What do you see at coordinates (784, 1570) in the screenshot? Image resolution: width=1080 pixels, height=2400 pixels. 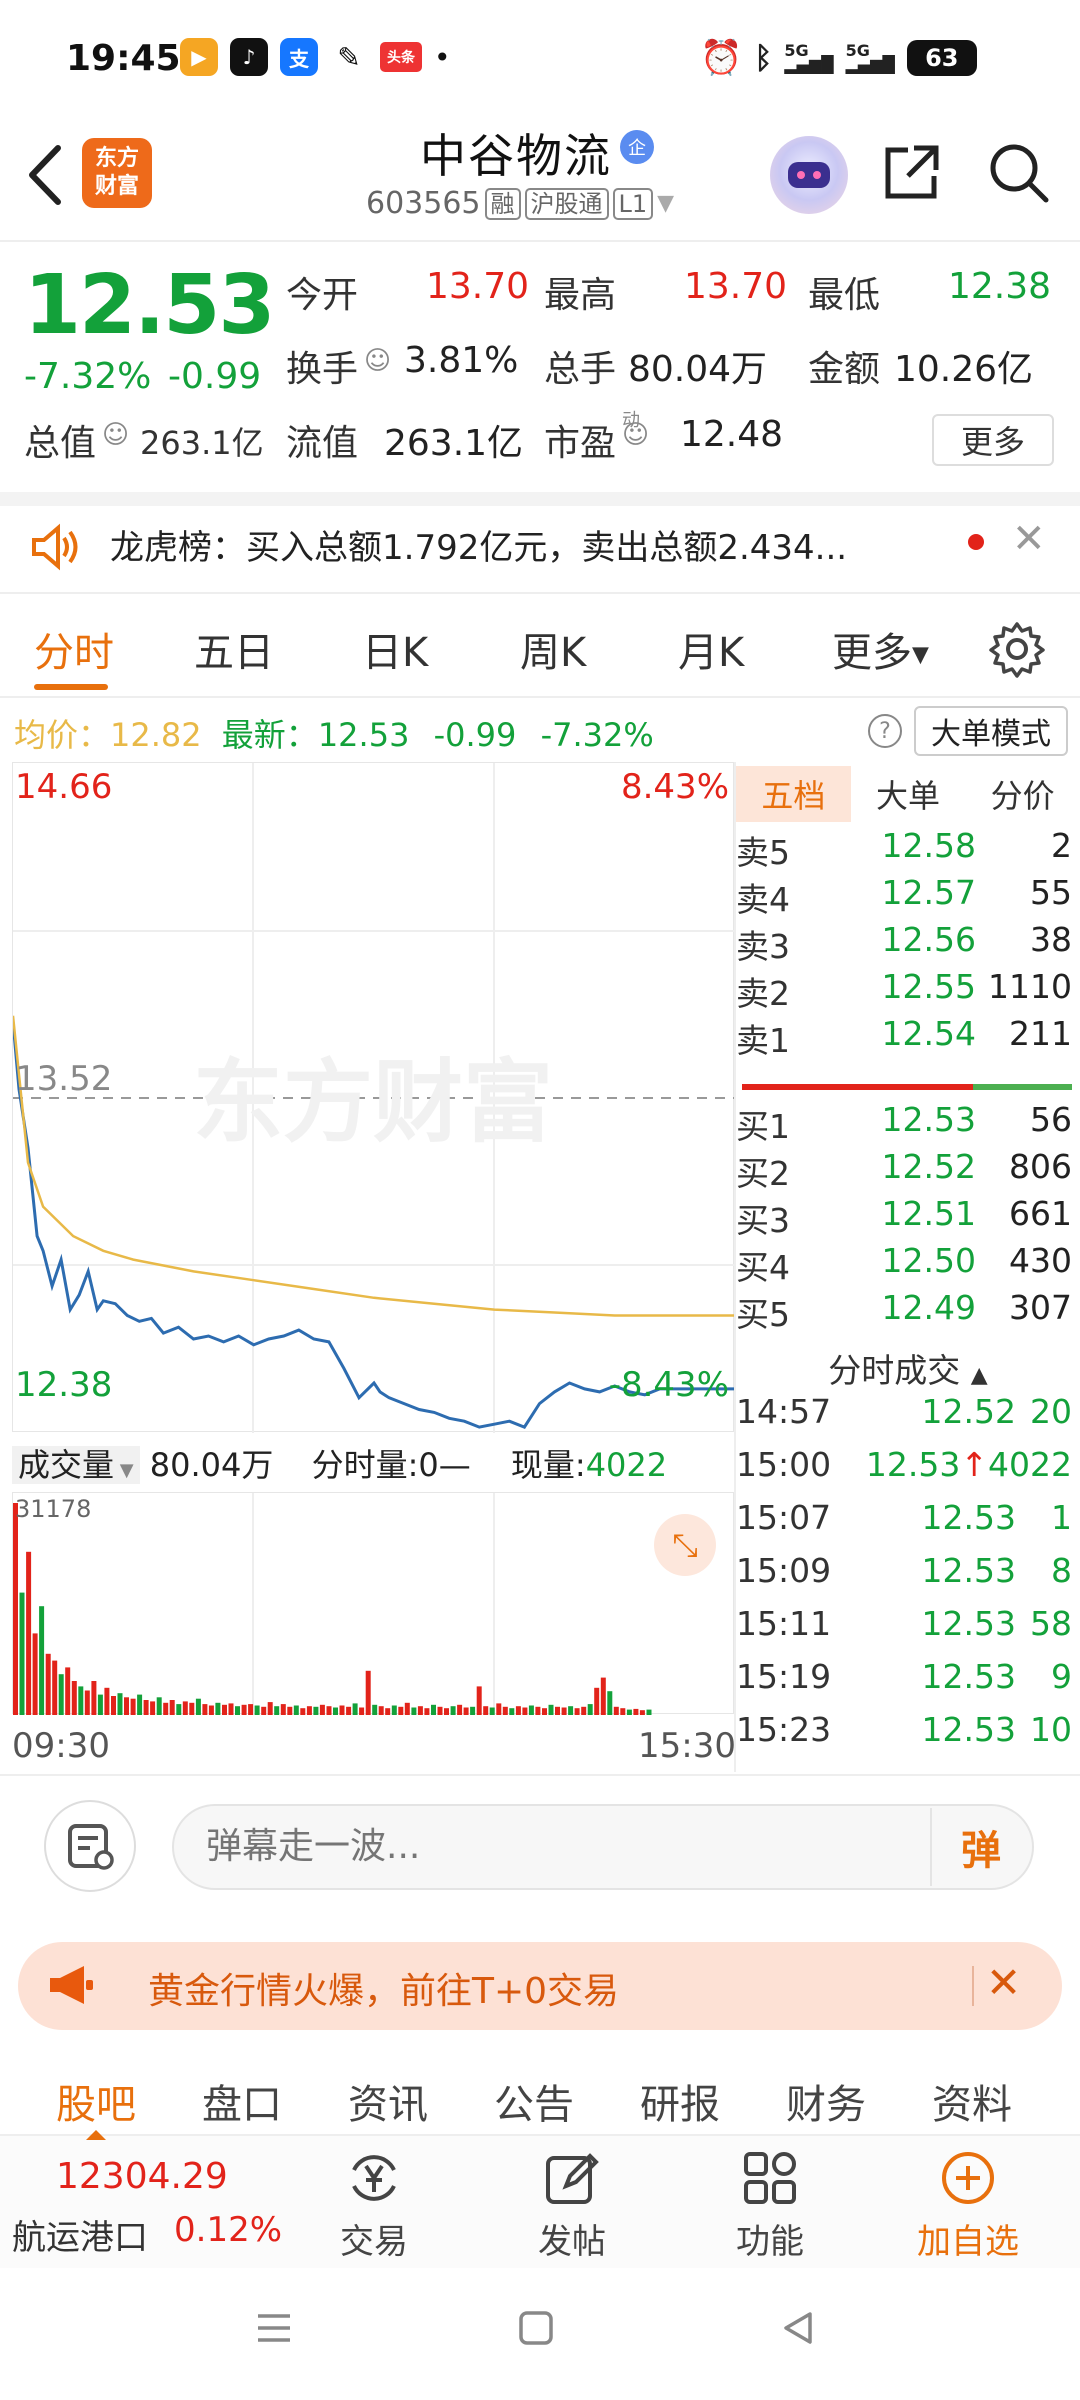 I see `trade-time: 15:09` at bounding box center [784, 1570].